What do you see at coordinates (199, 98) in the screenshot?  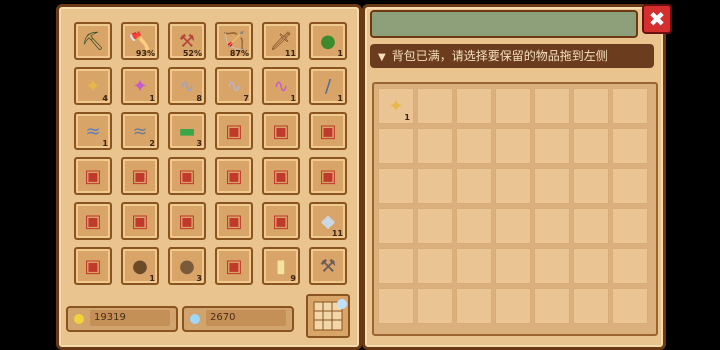 I see `item-count: 8` at bounding box center [199, 98].